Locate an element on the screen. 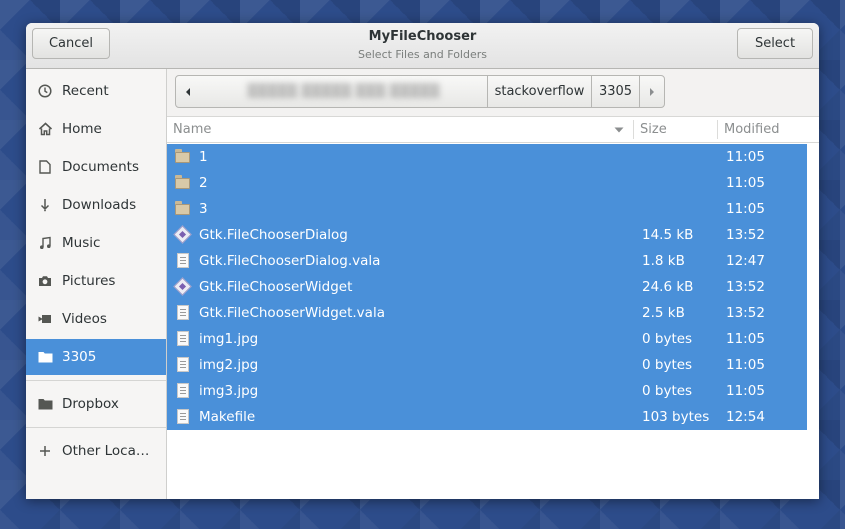 This screenshot has width=845, height=529. file-name: Gtk.FileChooserWidget is located at coordinates (276, 287).